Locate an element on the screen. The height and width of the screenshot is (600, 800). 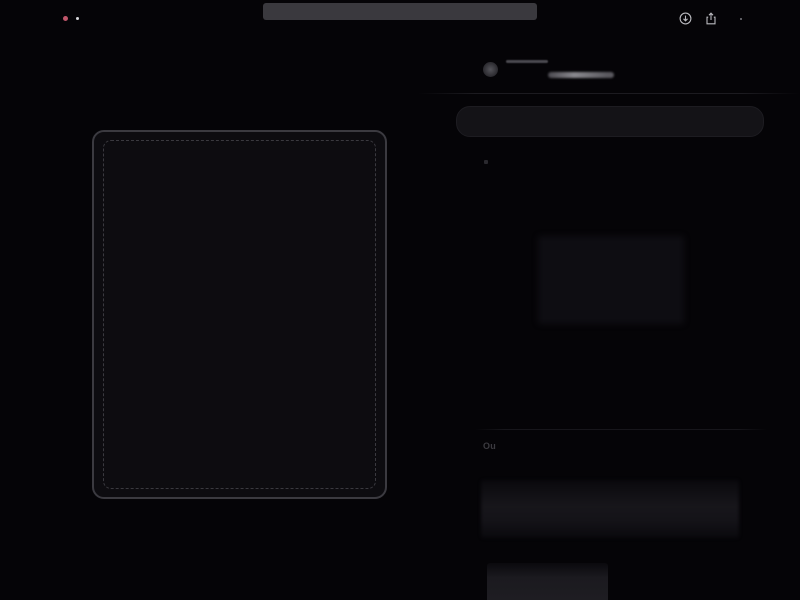
address-bar is located at coordinates (400, 11).